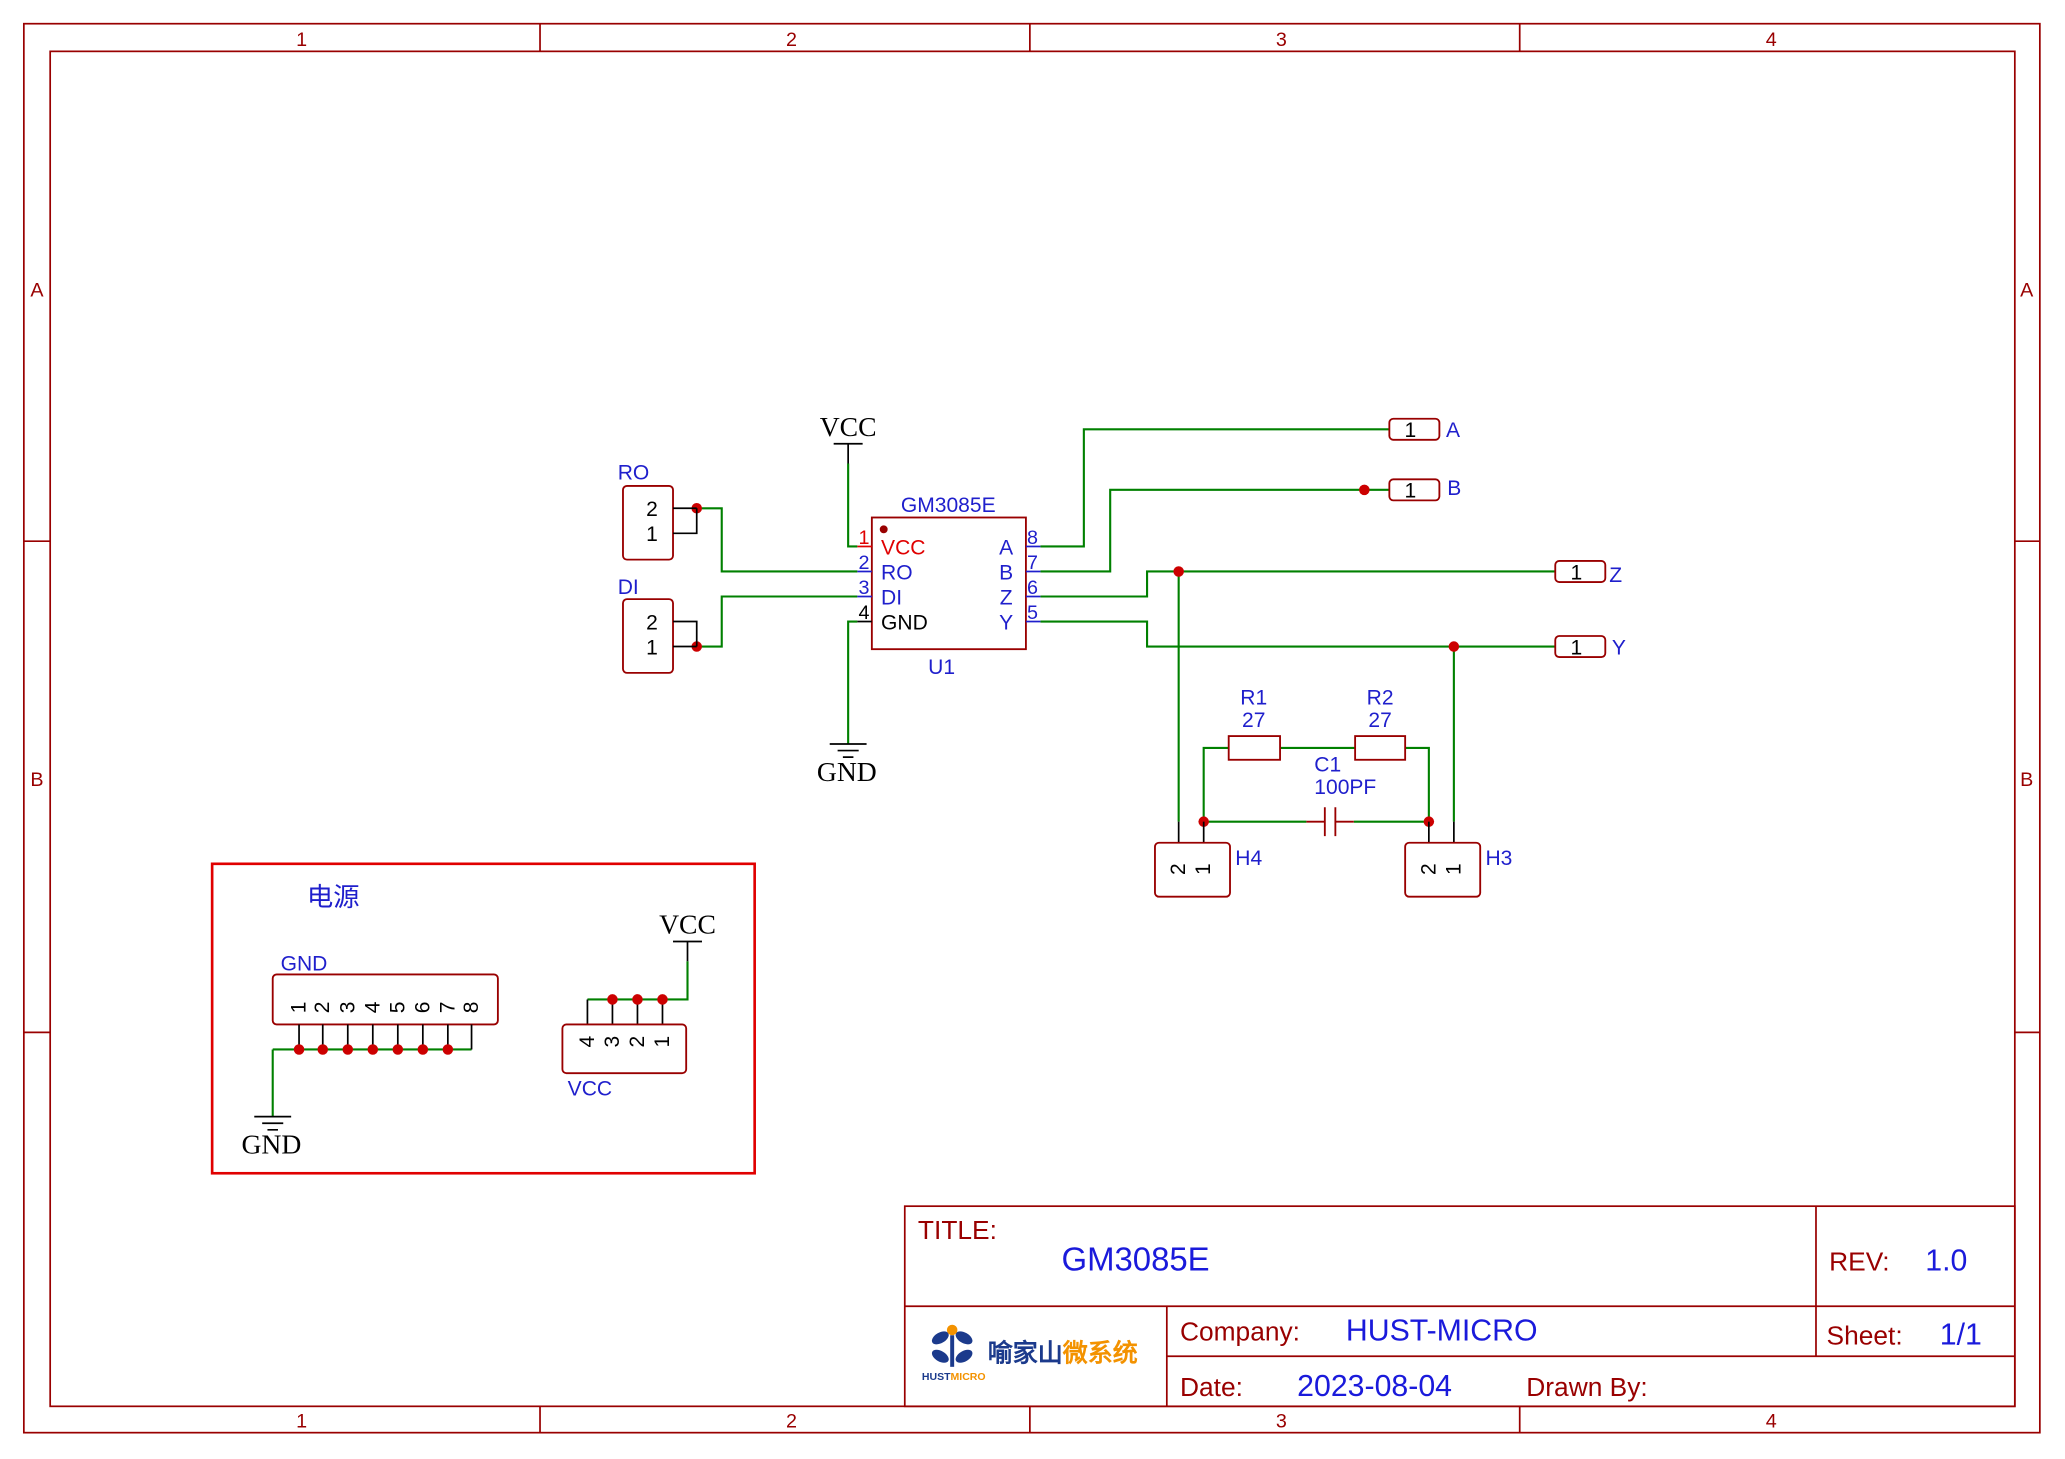 This screenshot has width=2065, height=1459. I want to click on r1-body, so click(1254, 748).